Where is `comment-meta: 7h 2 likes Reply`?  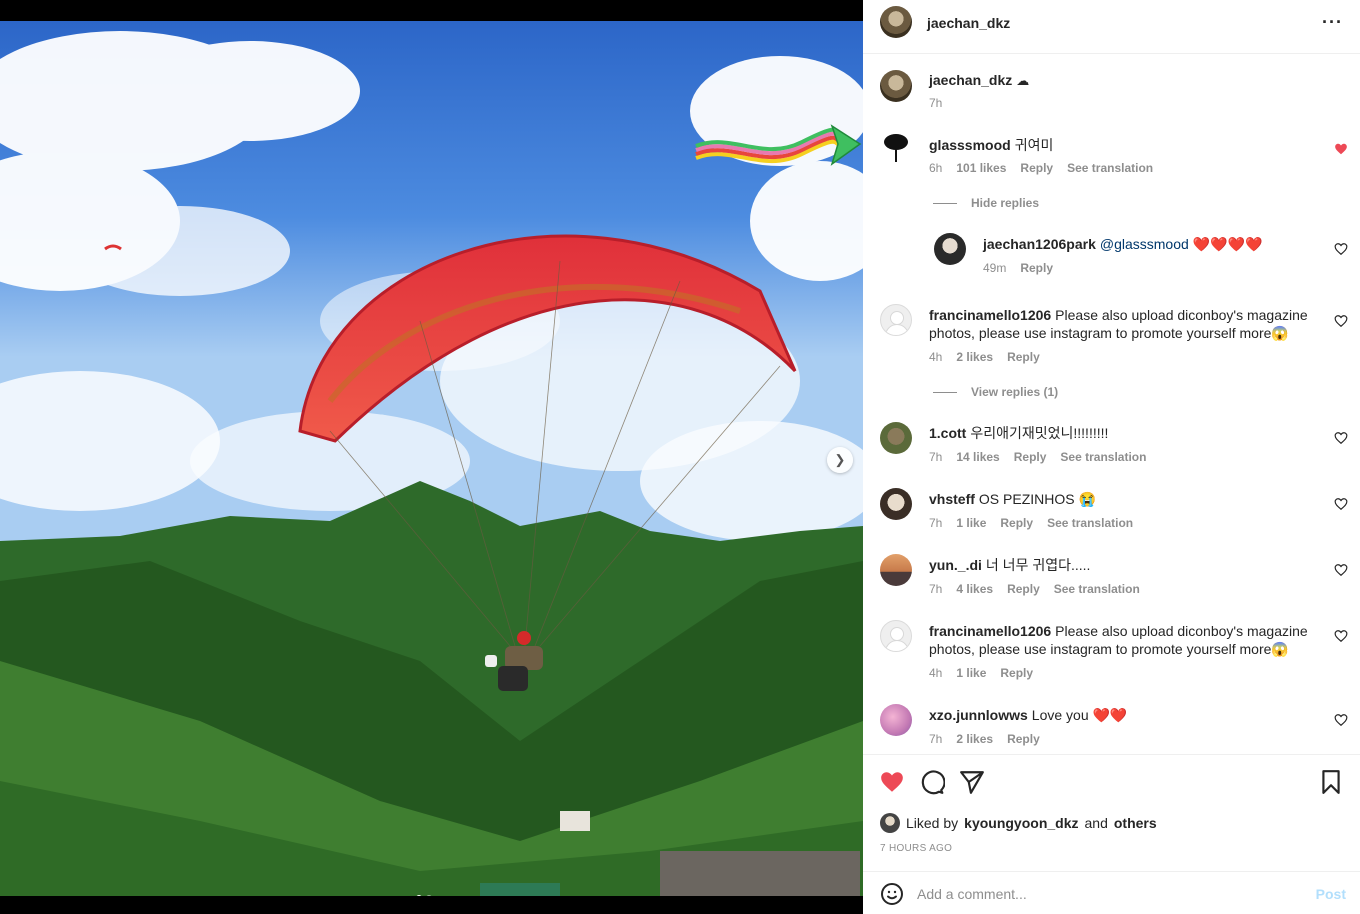 comment-meta: 7h 2 likes Reply is located at coordinates (984, 739).